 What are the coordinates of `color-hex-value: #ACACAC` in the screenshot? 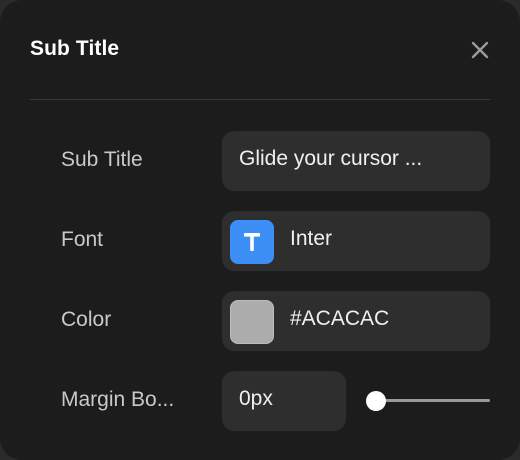 It's located at (340, 318).